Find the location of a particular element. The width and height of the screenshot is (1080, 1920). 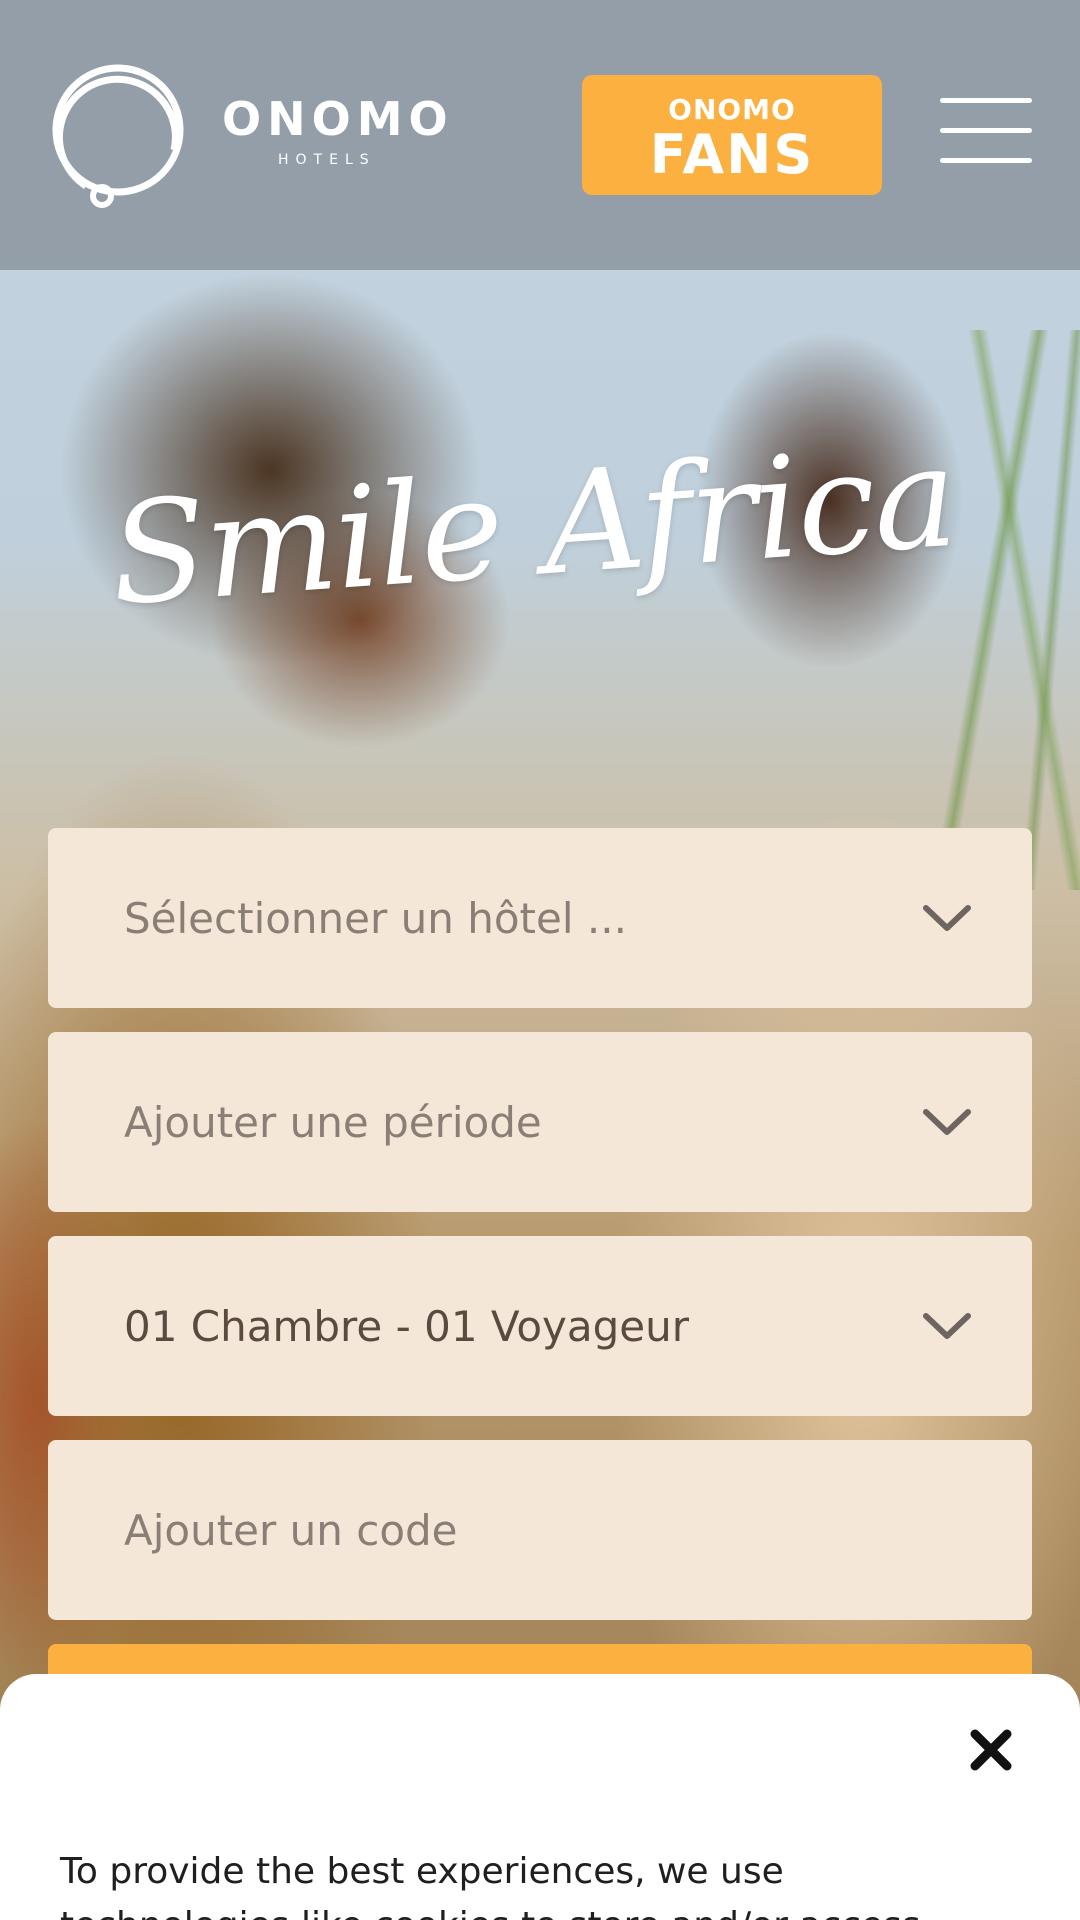

onomo-fans-button: ONOMO FANS is located at coordinates (732, 135).